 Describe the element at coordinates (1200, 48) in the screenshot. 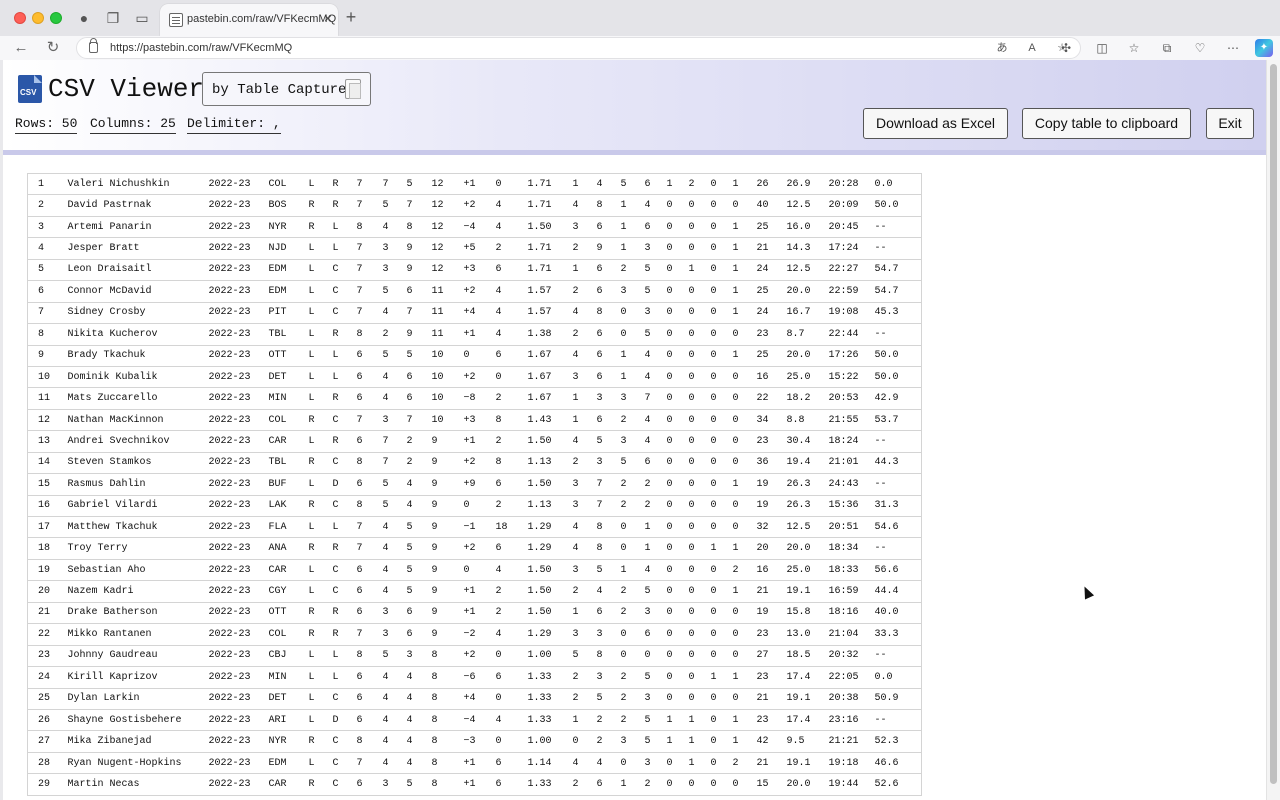

I see `browser-essentials-icon: ♡` at that location.